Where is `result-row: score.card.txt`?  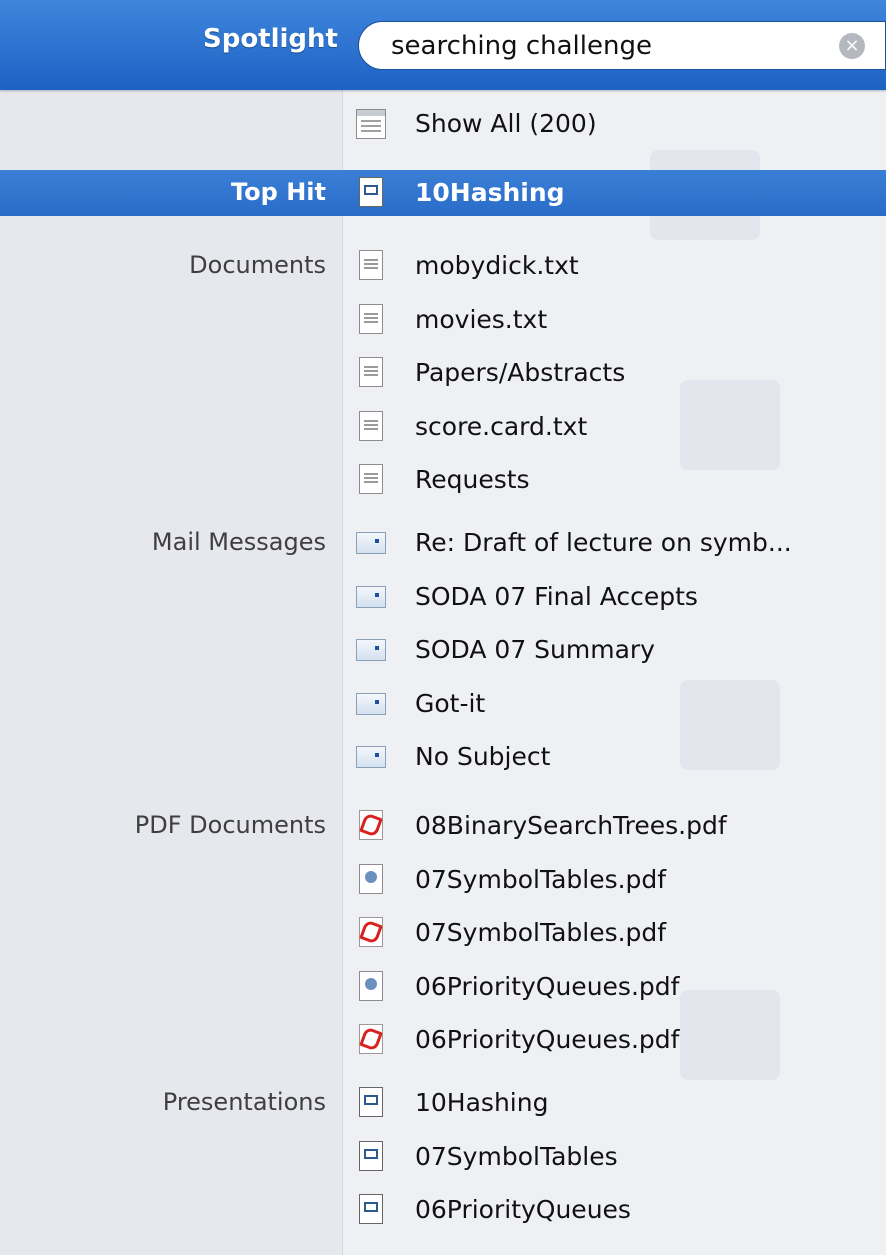
result-row: score.card.txt is located at coordinates (443, 427).